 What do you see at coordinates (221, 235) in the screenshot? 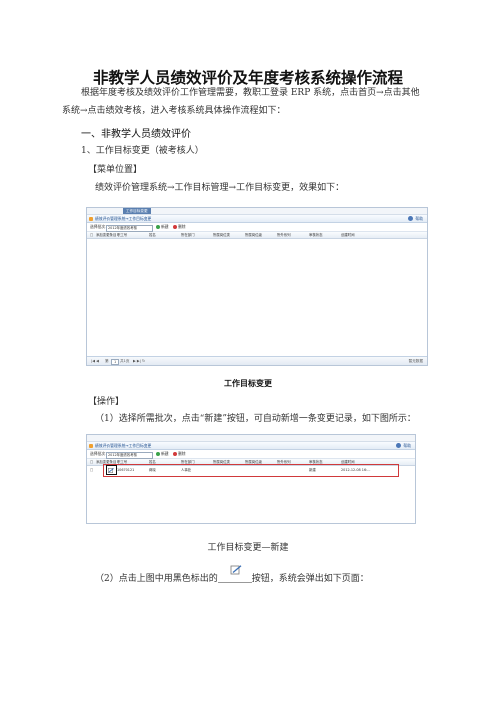
I see `col-post-type: 所属岗位类` at bounding box center [221, 235].